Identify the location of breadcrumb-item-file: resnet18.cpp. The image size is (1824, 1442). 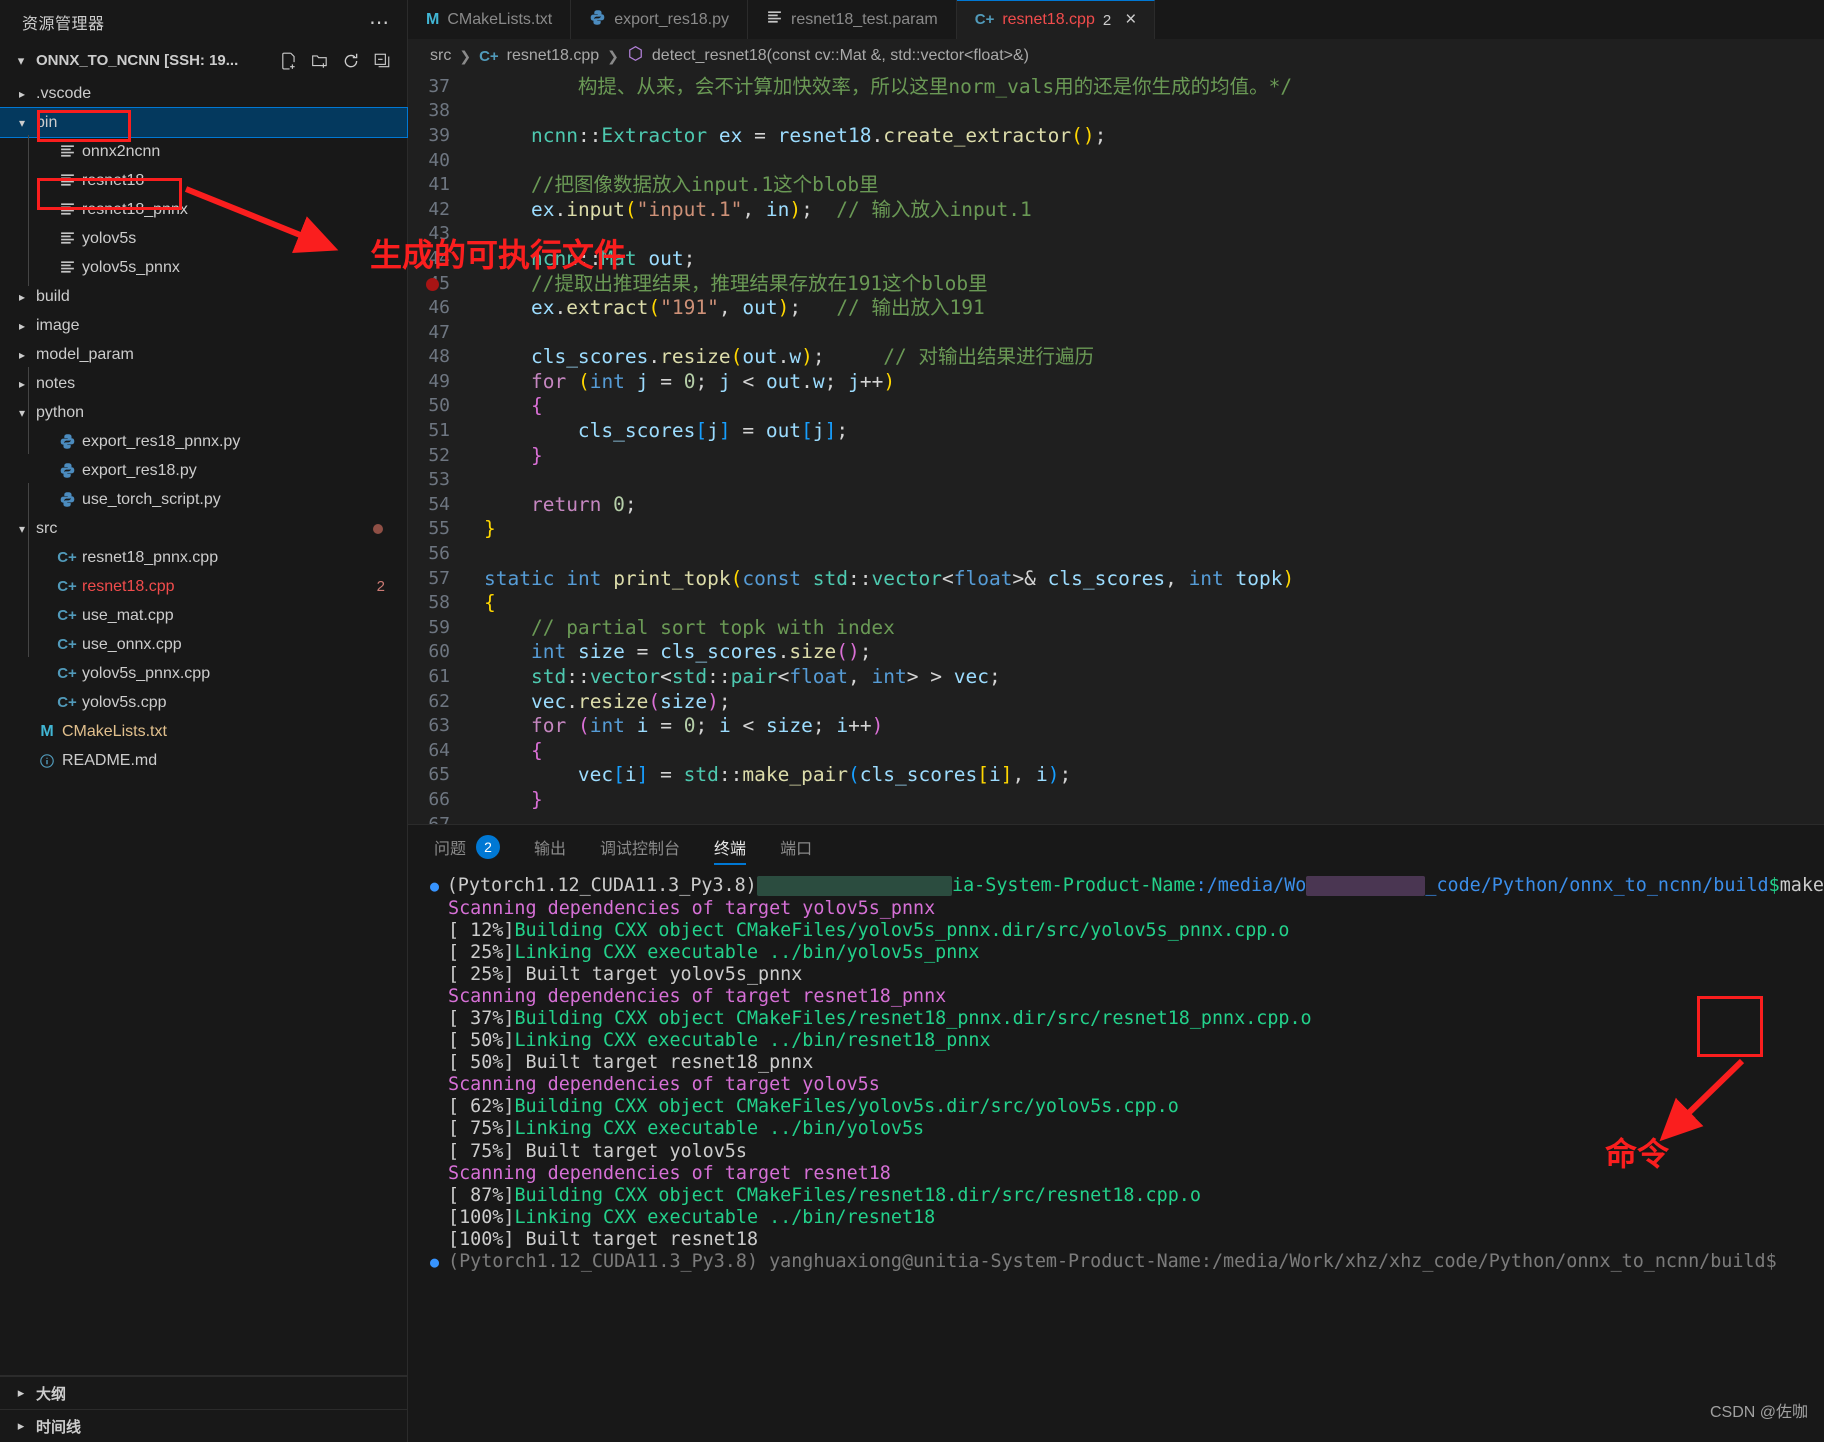
(553, 56).